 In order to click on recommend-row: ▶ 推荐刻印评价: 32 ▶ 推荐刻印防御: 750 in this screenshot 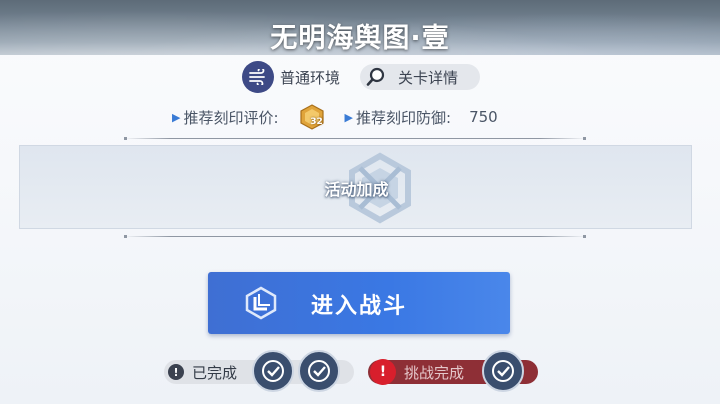, I will do `click(335, 117)`.